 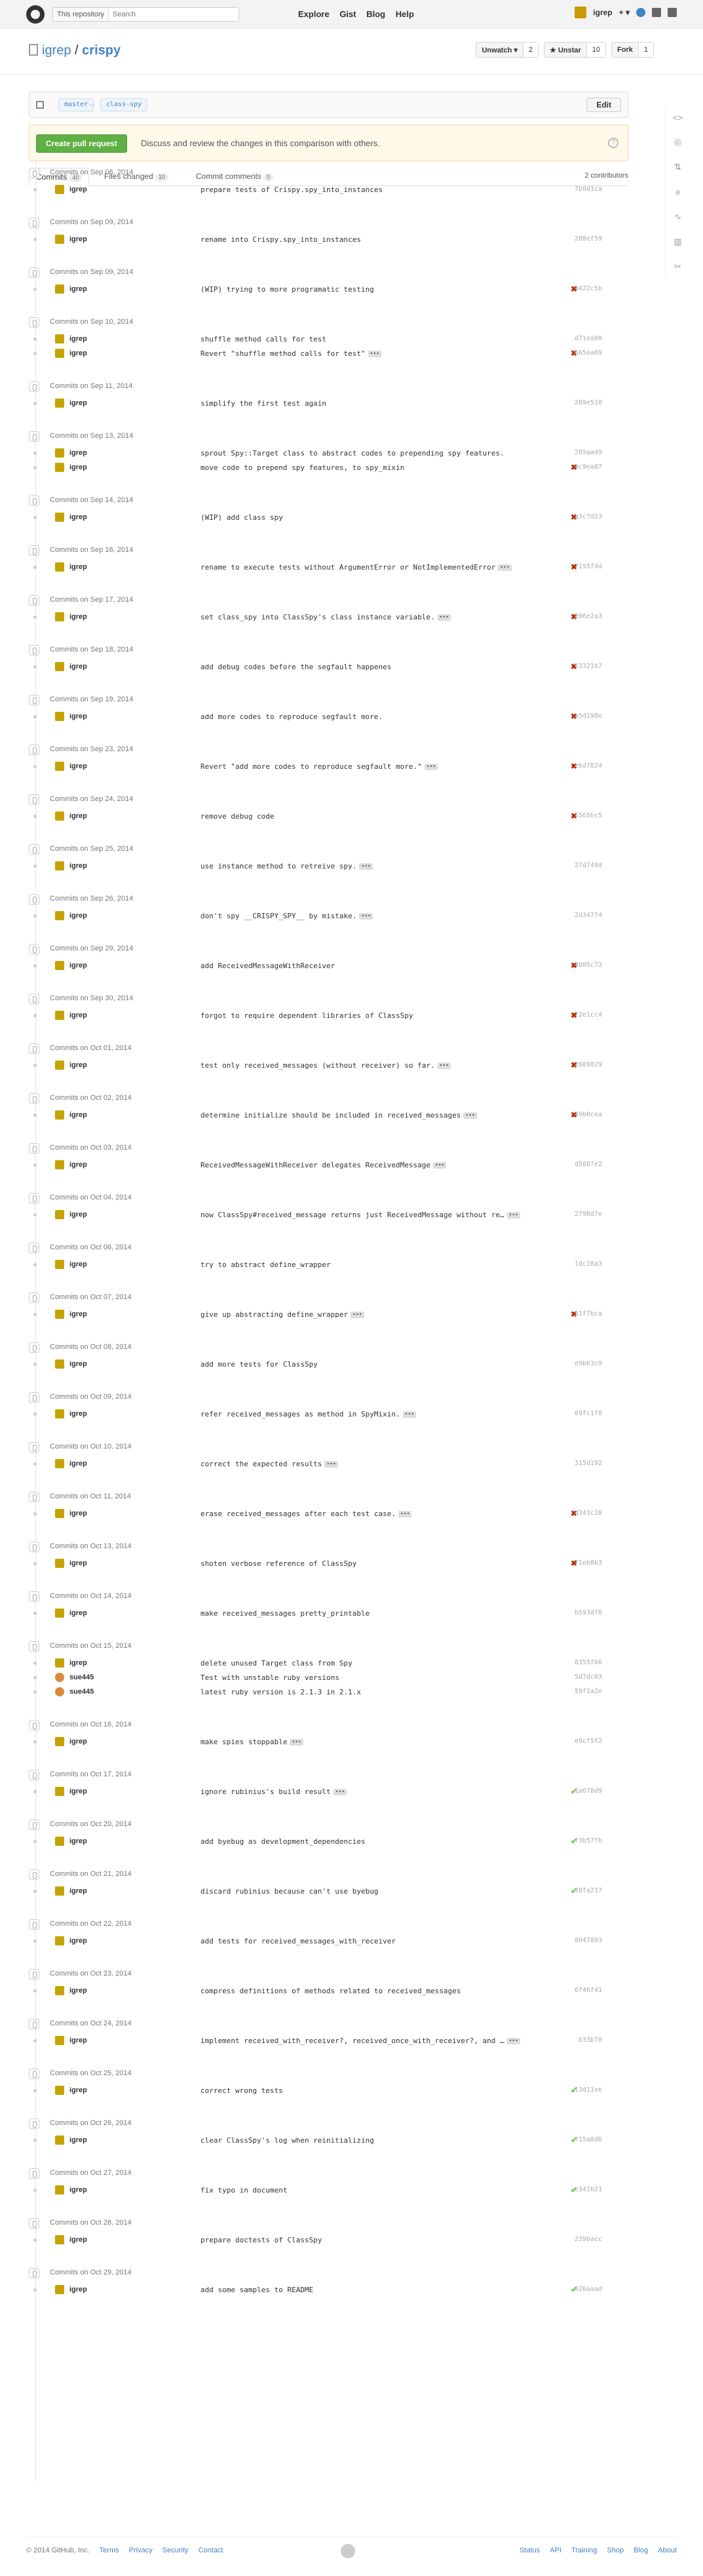 What do you see at coordinates (678, 217) in the screenshot?
I see `pulse-icon: ∿` at bounding box center [678, 217].